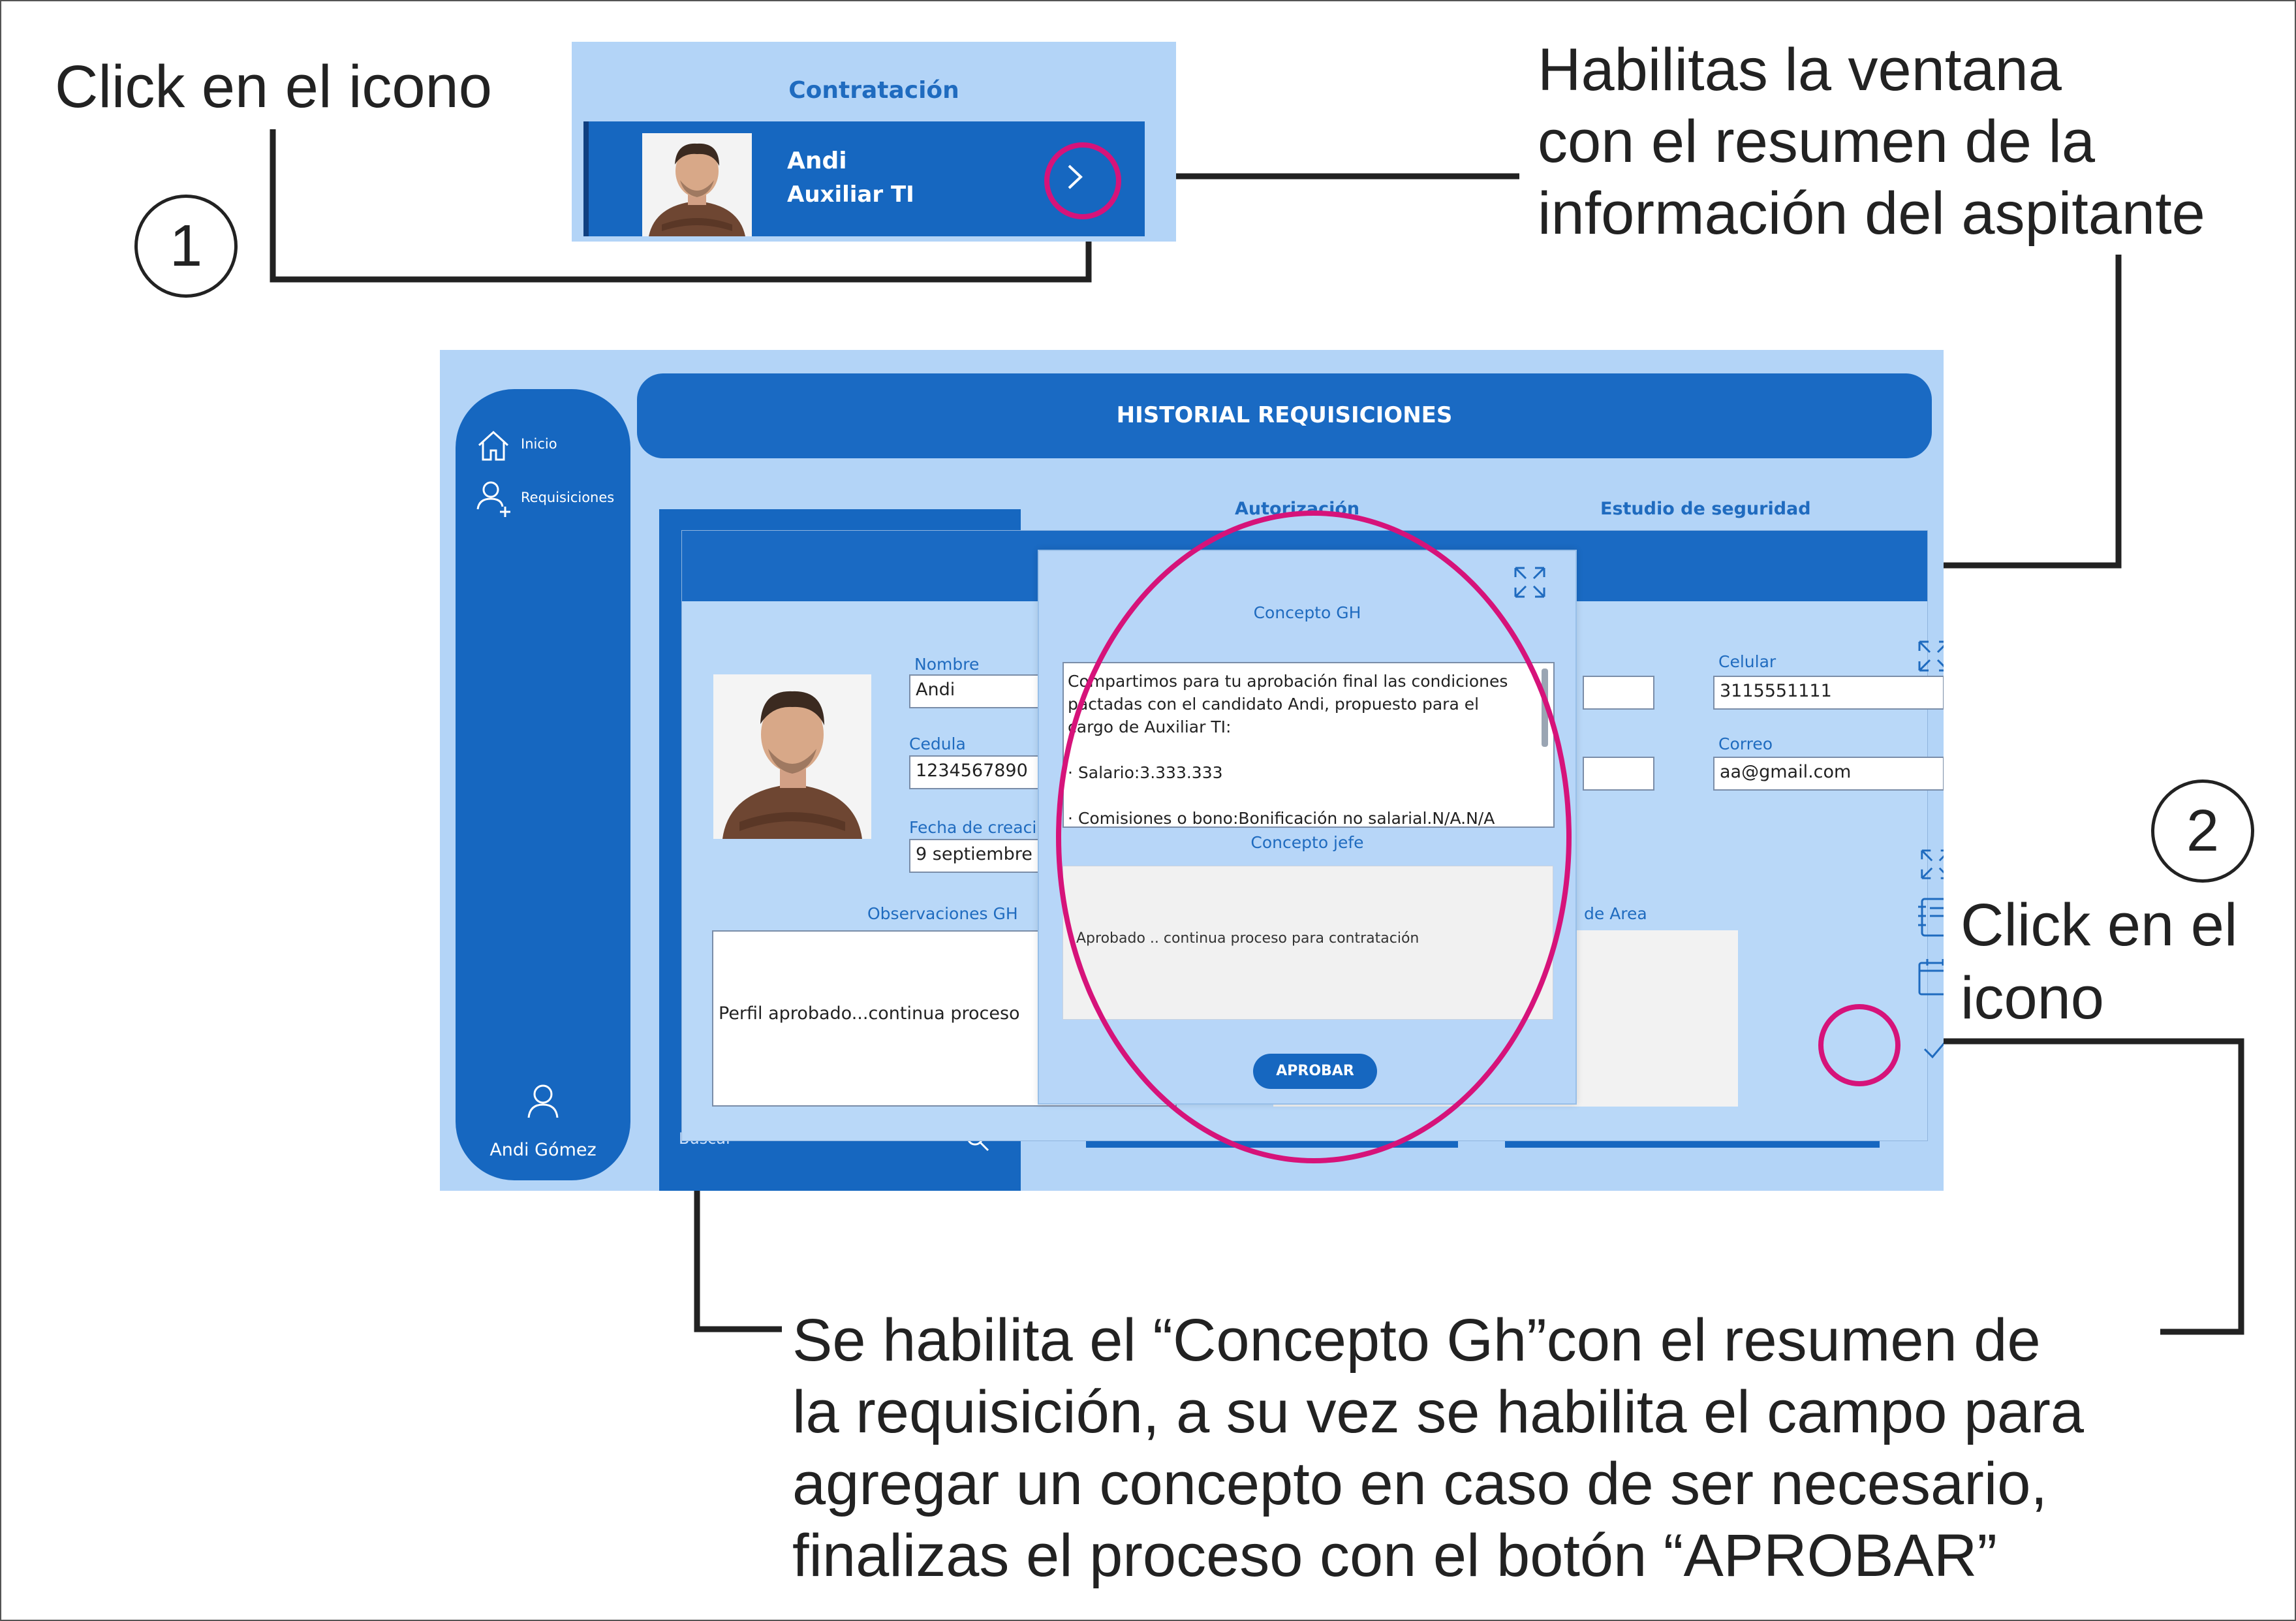  Describe the element at coordinates (981, 856) in the screenshot. I see `fecha-field: 9 septiembre` at that location.